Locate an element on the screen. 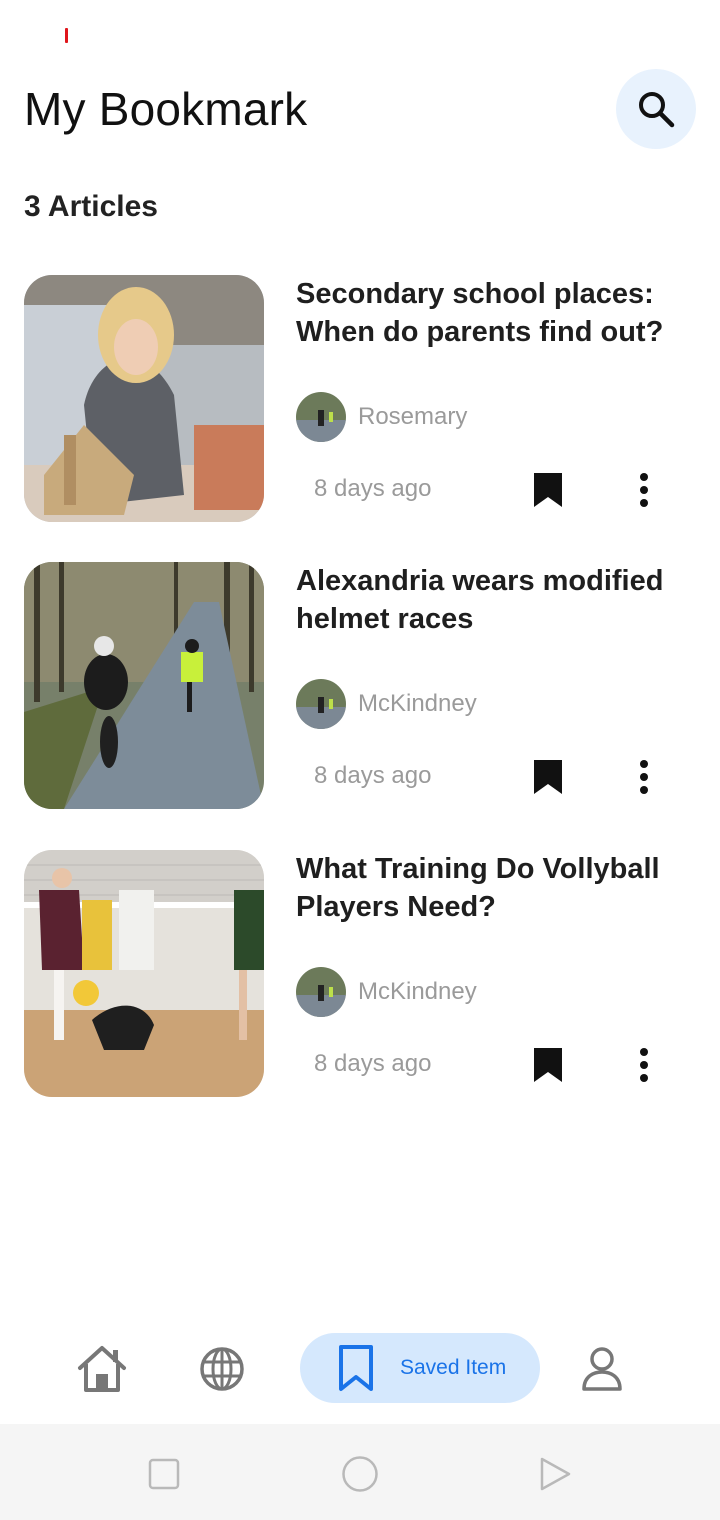 Image resolution: width=720 pixels, height=1520 pixels. nav-saved-item: Saved Item is located at coordinates (420, 1368).